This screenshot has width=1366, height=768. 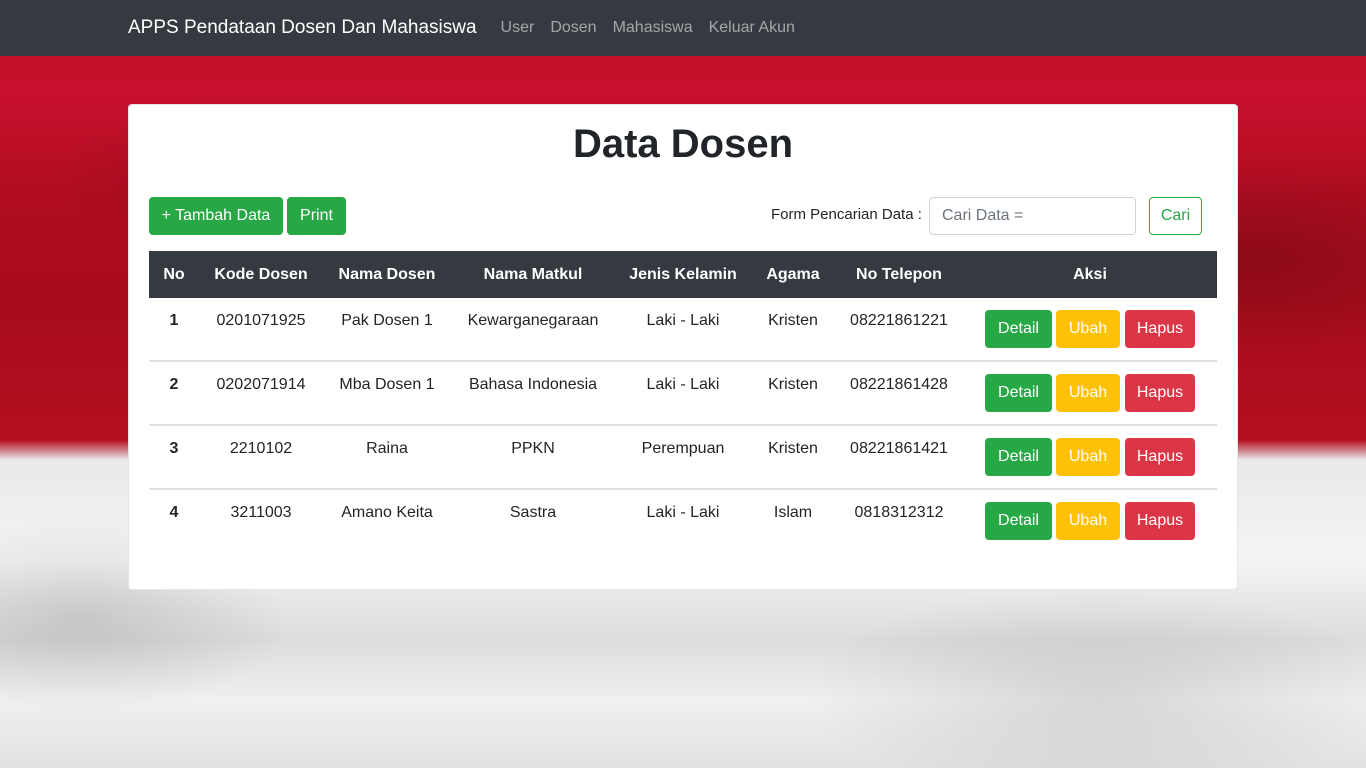 What do you see at coordinates (387, 274) in the screenshot?
I see `header-nama: Nama Dosen` at bounding box center [387, 274].